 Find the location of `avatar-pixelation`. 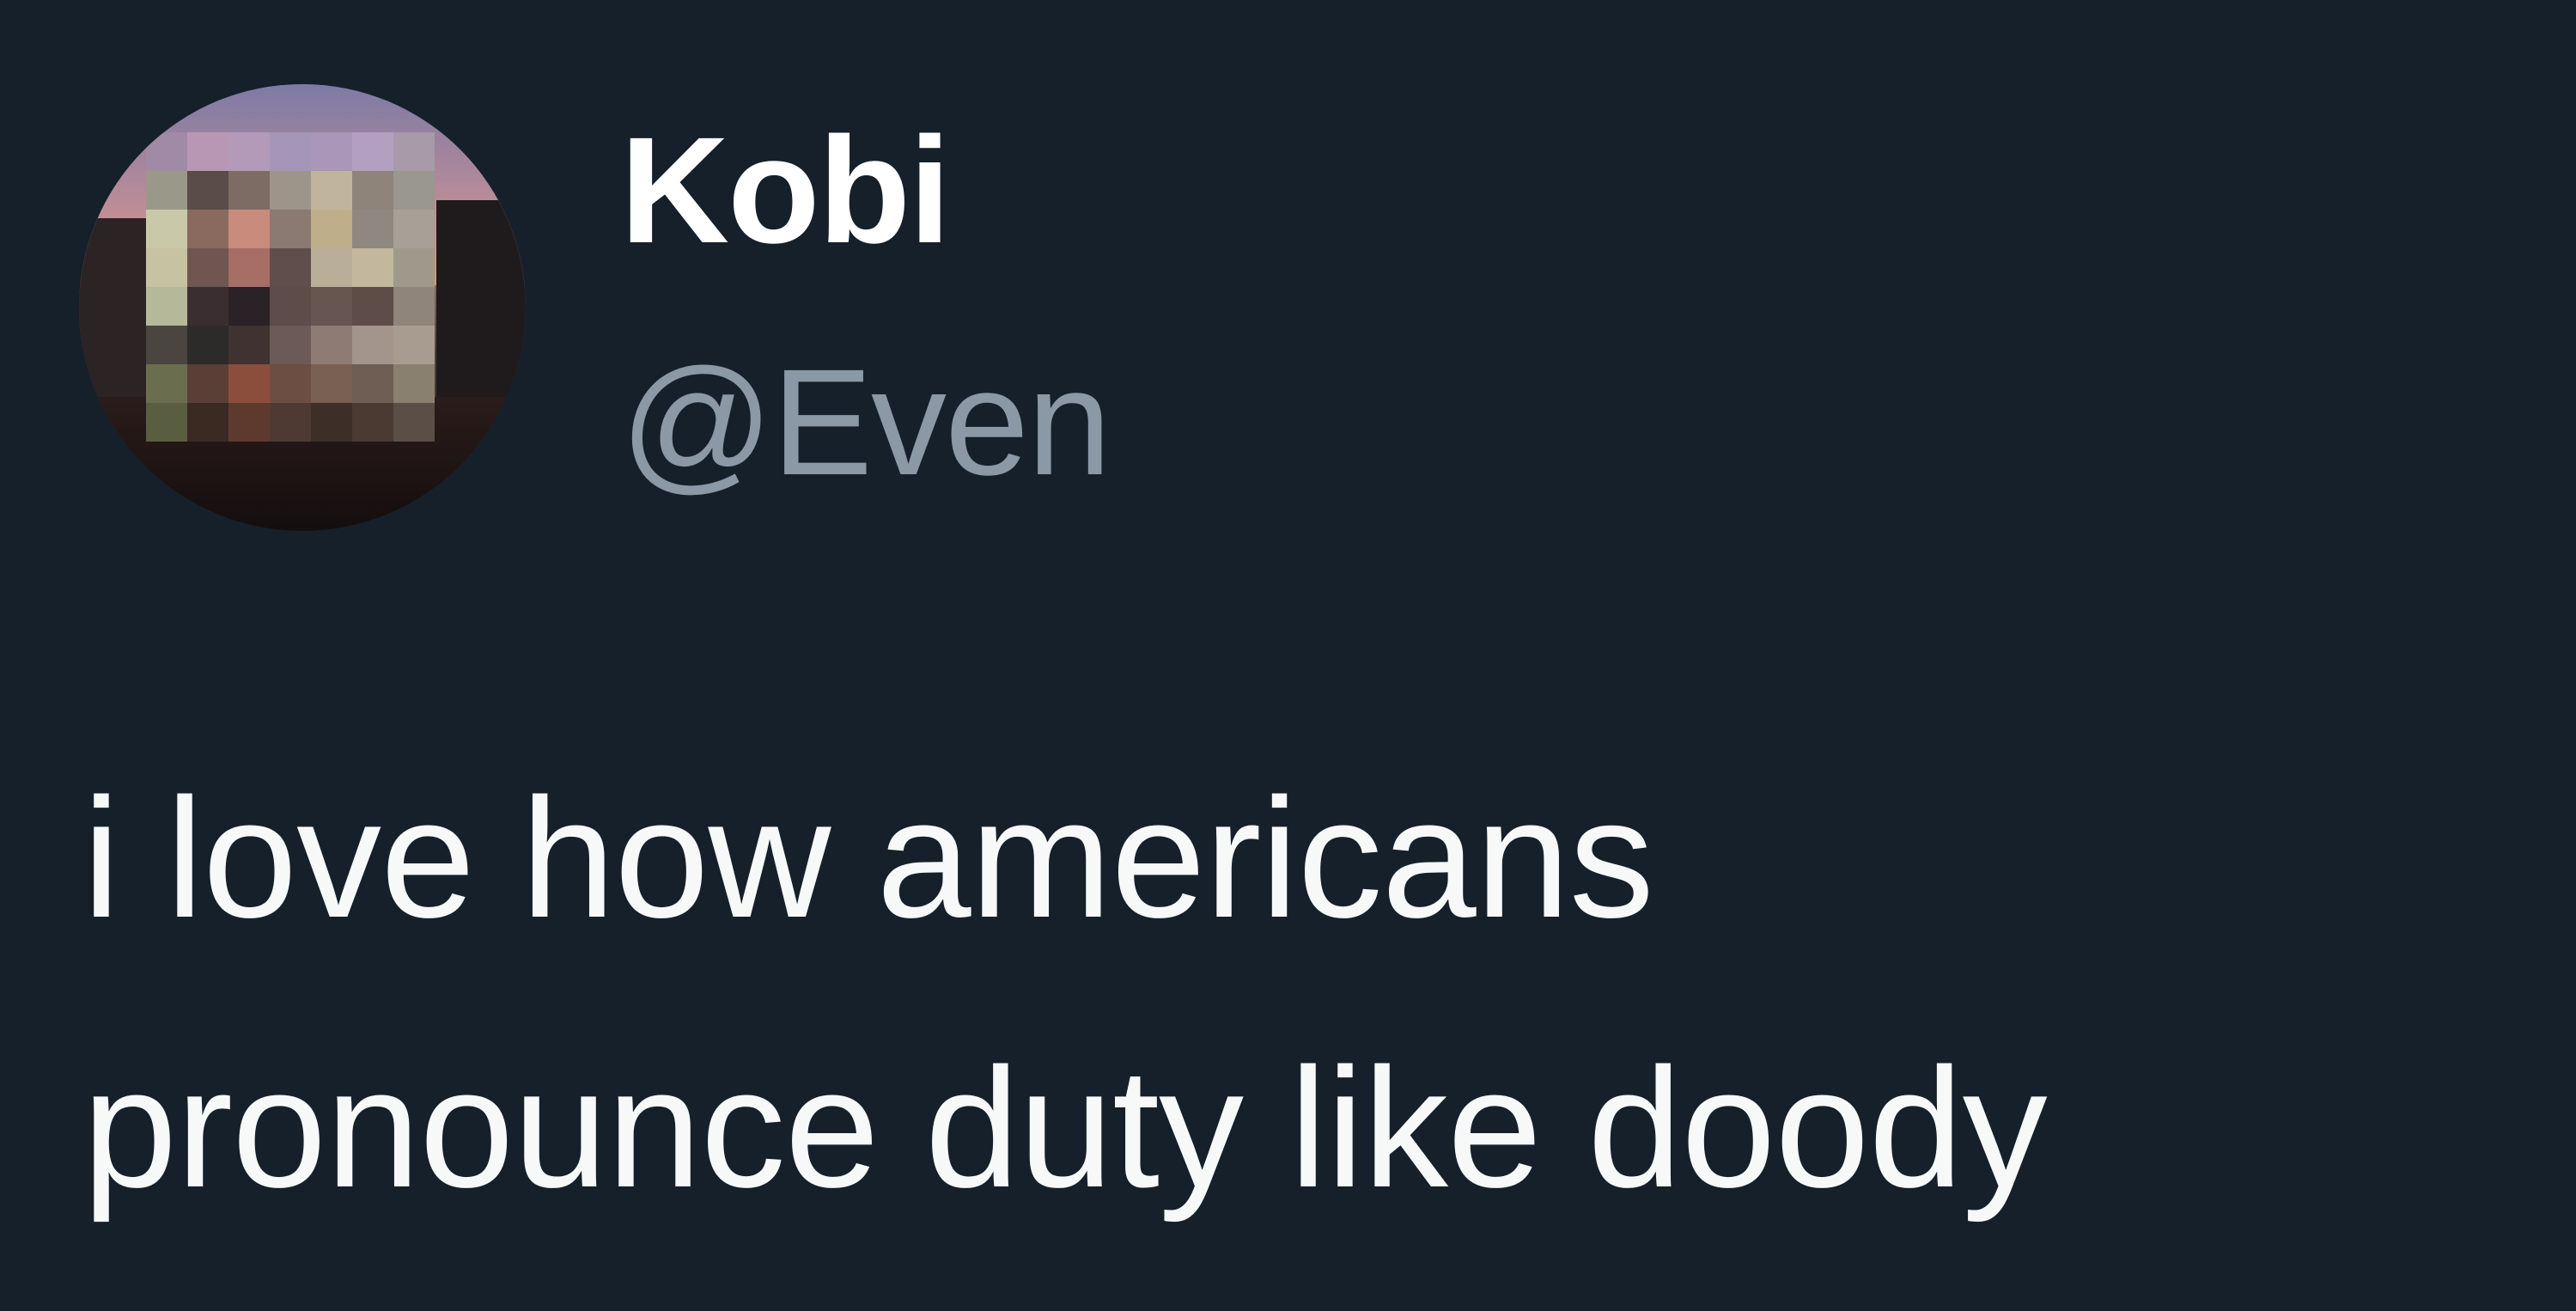

avatar-pixelation is located at coordinates (290, 287).